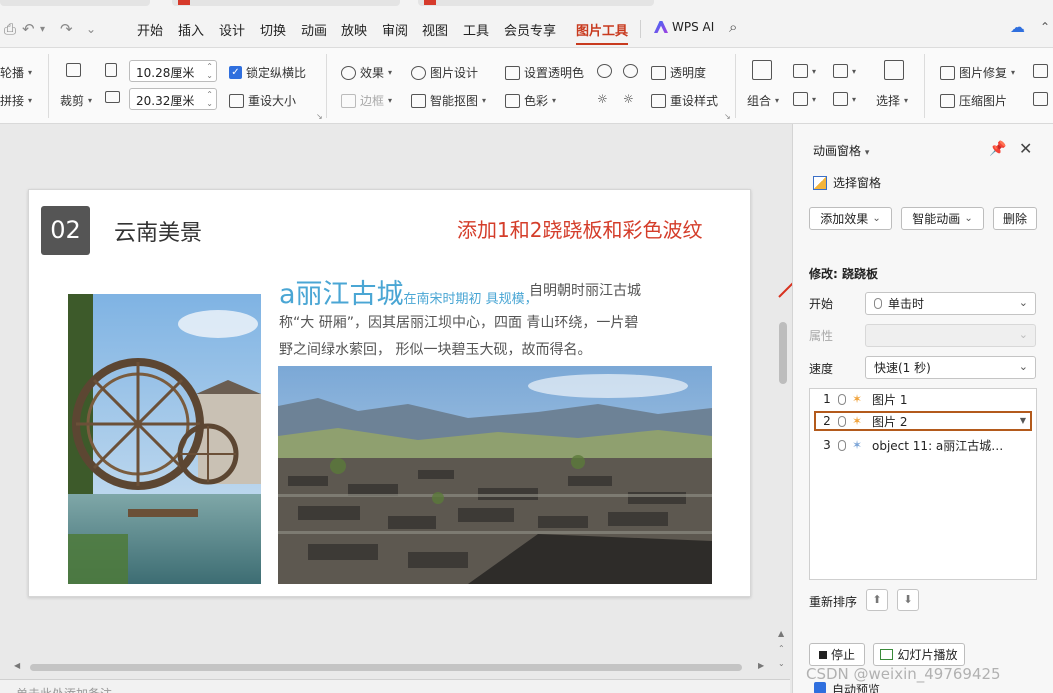 This screenshot has width=1053, height=693. Describe the element at coordinates (762, 70) in the screenshot. I see `combine-icon` at that location.